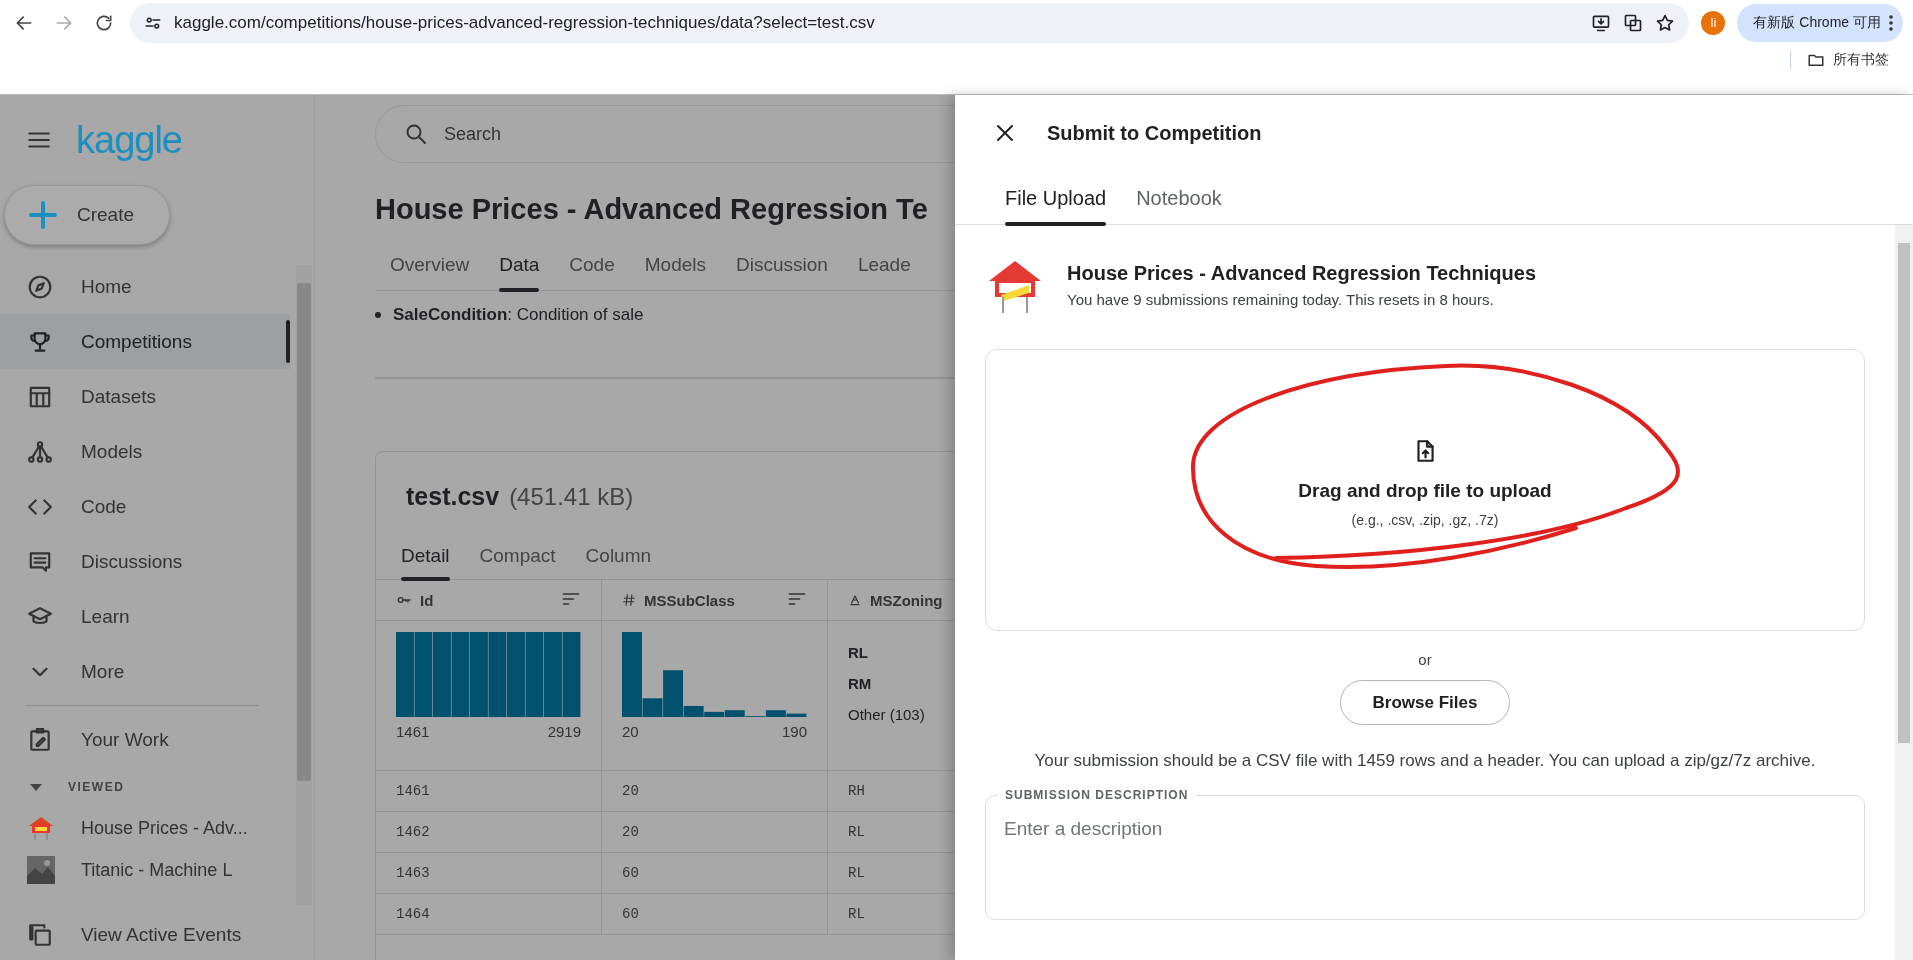  What do you see at coordinates (1891, 22) in the screenshot?
I see `more-vertical-icon` at bounding box center [1891, 22].